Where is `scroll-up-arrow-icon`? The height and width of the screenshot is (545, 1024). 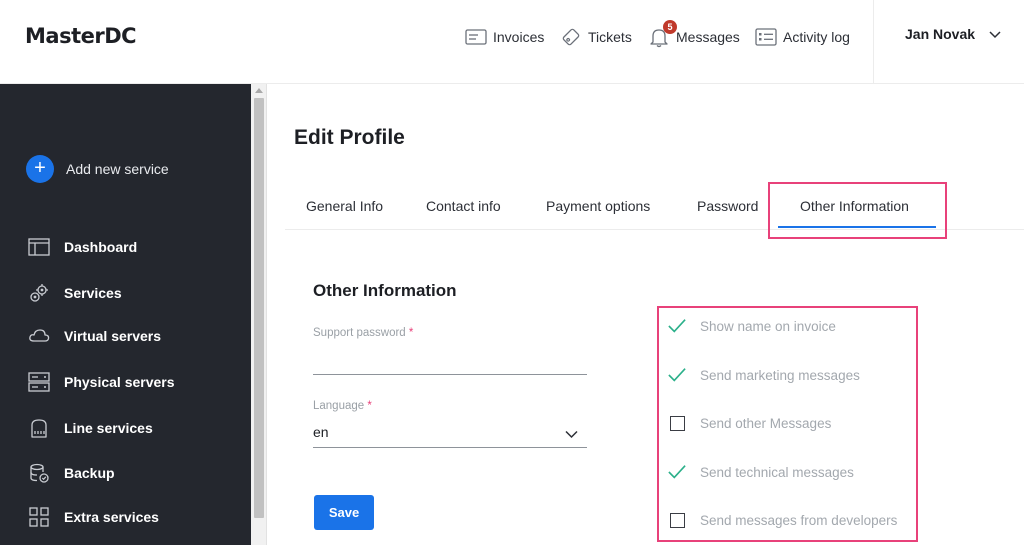 scroll-up-arrow-icon is located at coordinates (259, 90).